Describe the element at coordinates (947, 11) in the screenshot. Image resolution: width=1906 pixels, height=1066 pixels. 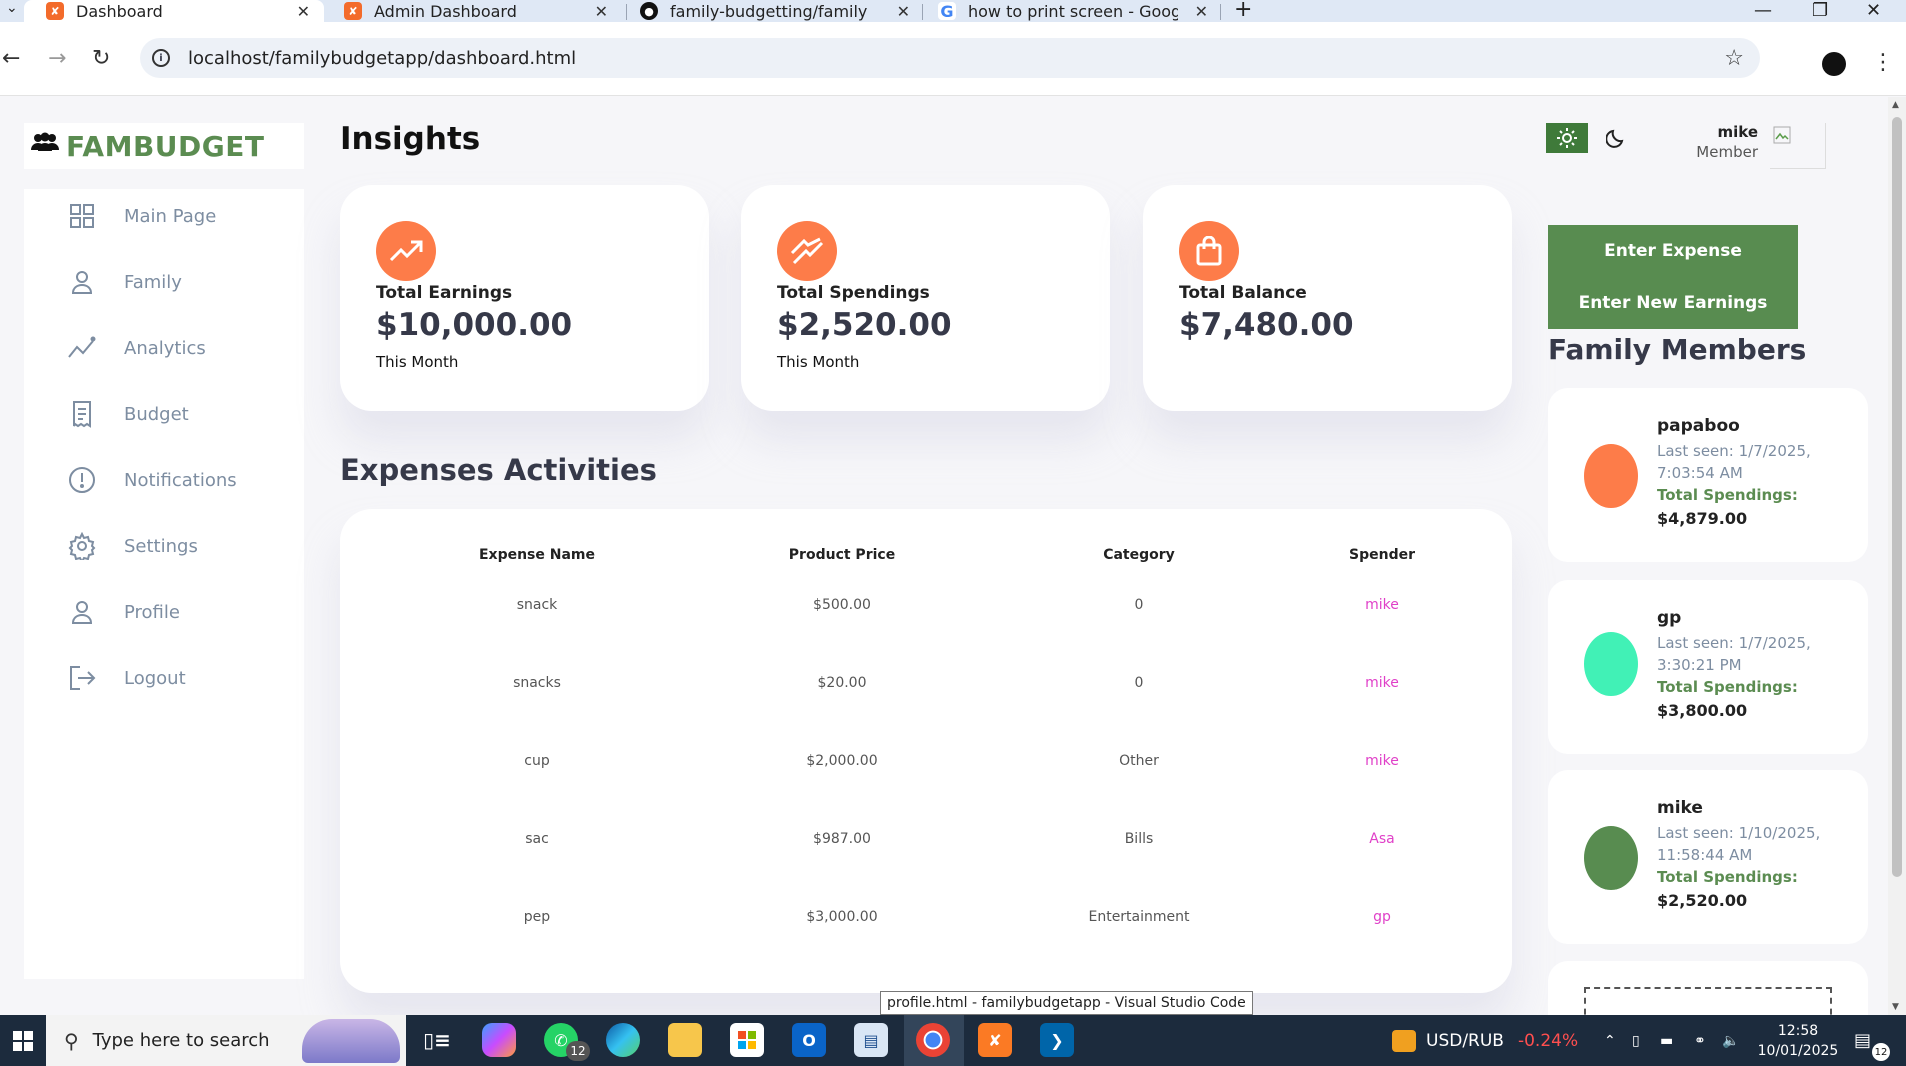
I see `google-favicon-icon: G` at that location.